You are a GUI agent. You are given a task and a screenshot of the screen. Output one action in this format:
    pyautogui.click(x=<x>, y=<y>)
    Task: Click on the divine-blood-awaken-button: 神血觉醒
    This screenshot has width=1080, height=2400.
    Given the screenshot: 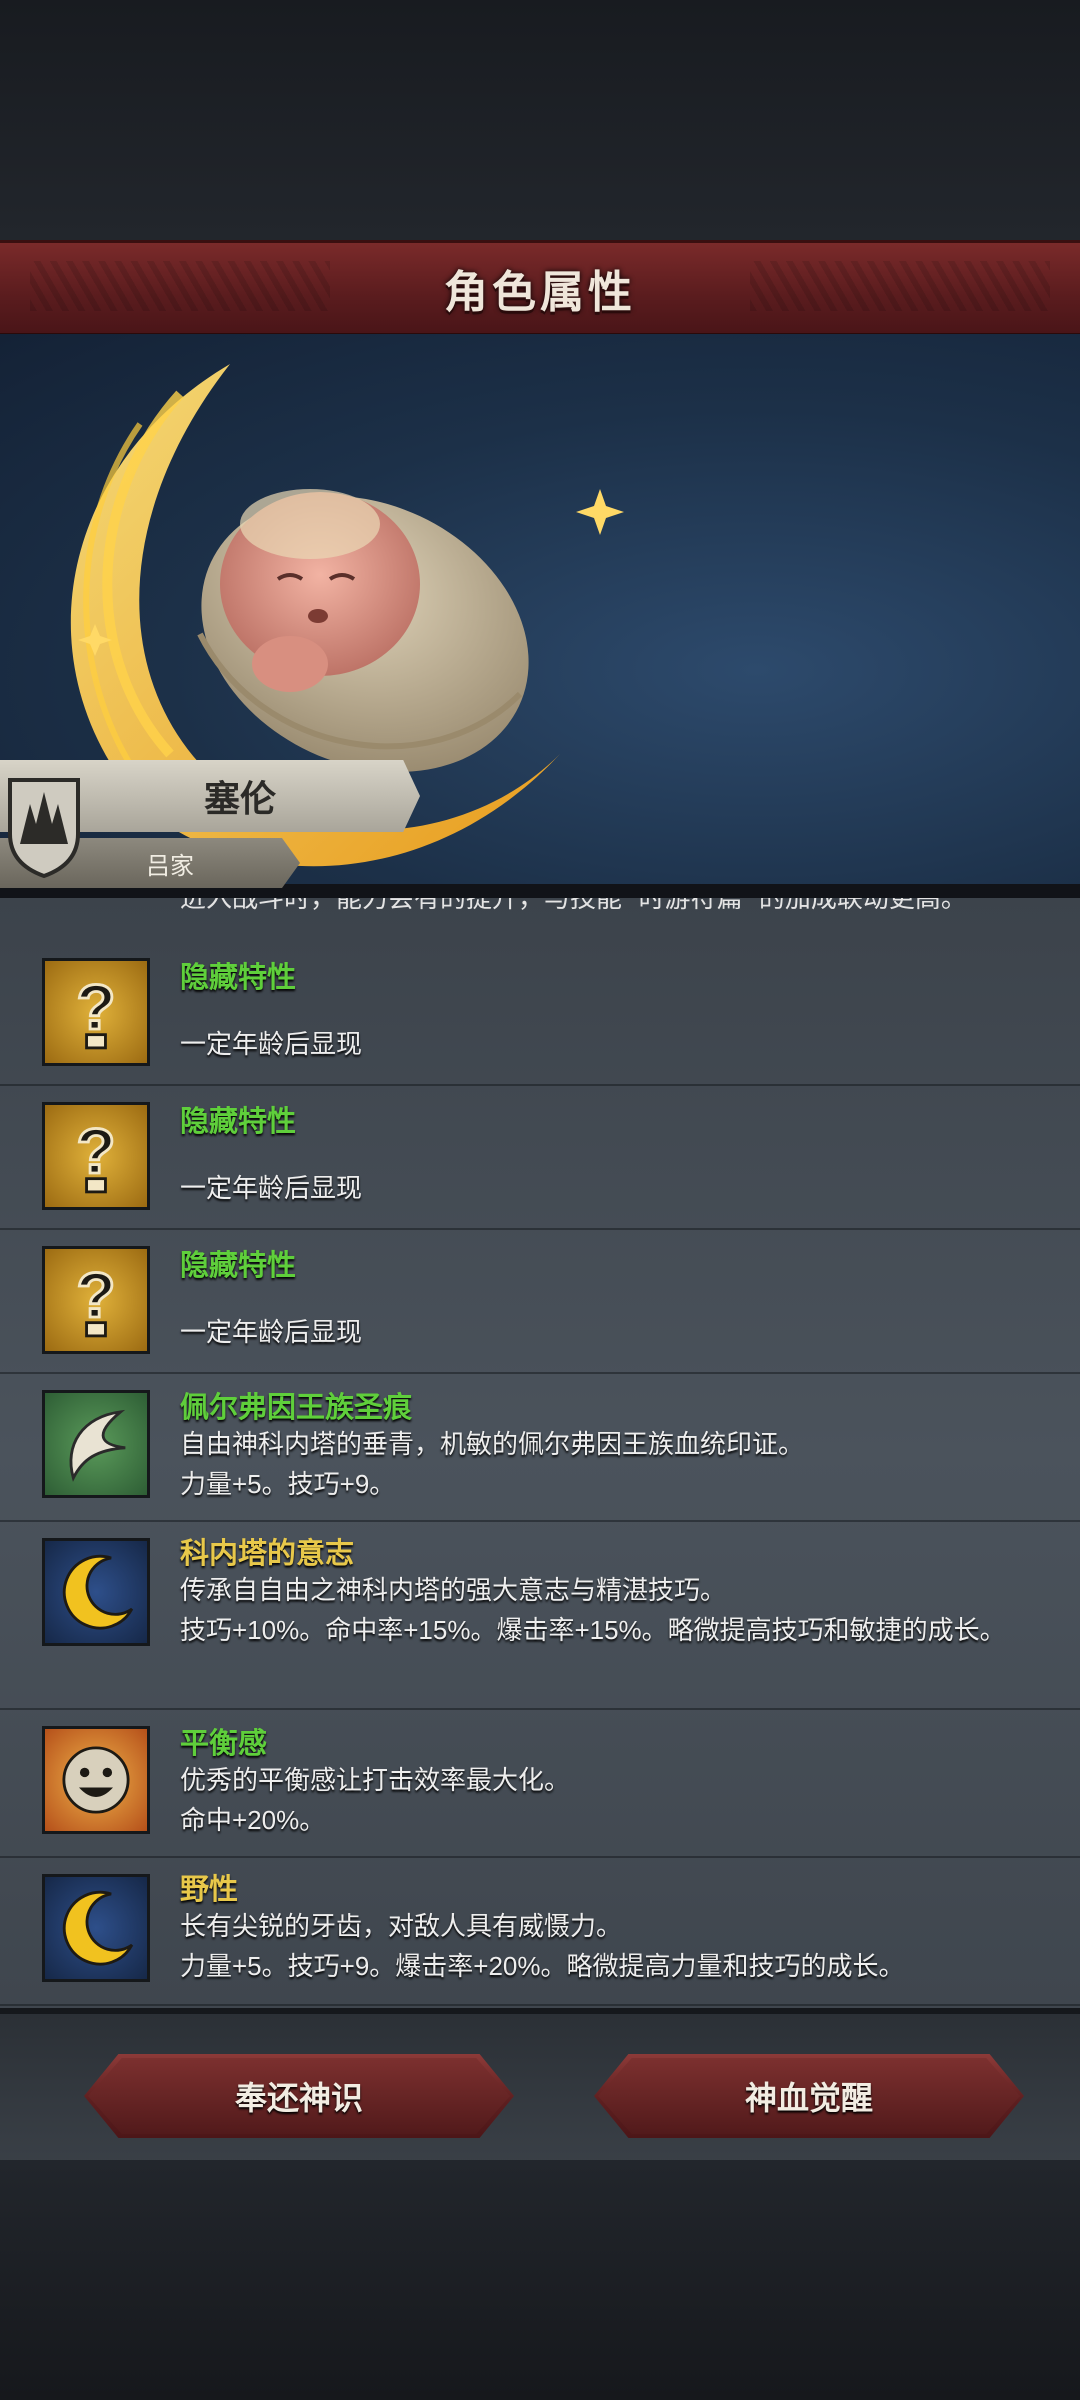 What is the action you would take?
    pyautogui.click(x=809, y=2096)
    